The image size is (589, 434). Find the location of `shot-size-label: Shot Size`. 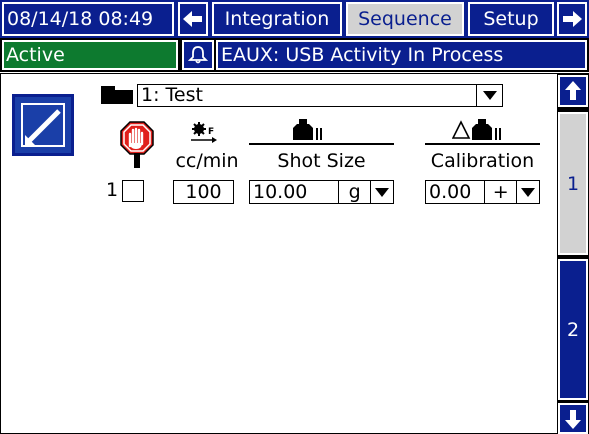

shot-size-label: Shot Size is located at coordinates (321, 161).